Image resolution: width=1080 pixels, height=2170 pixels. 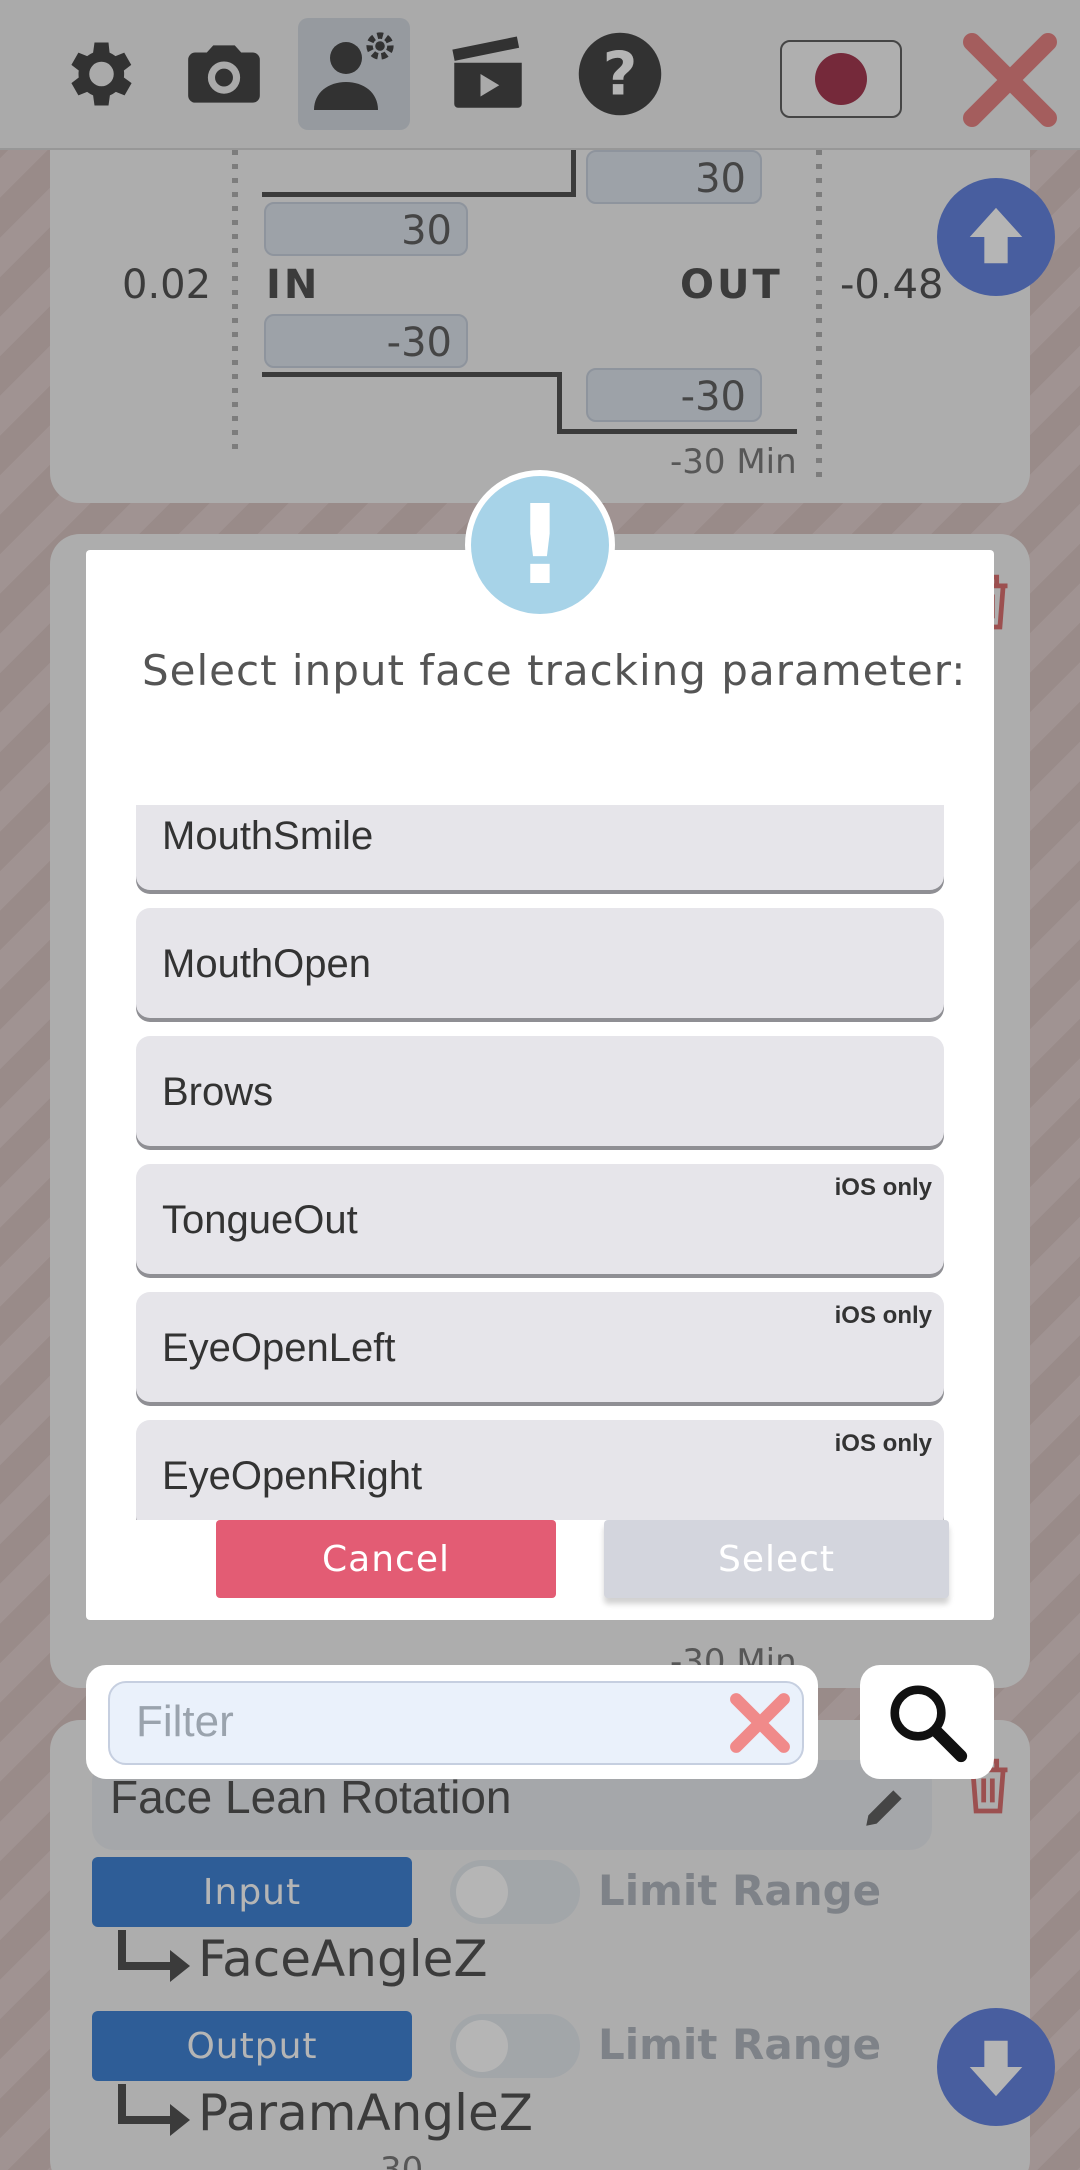 I want to click on list-item-label: EyeOpenLeft, so click(x=279, y=1348).